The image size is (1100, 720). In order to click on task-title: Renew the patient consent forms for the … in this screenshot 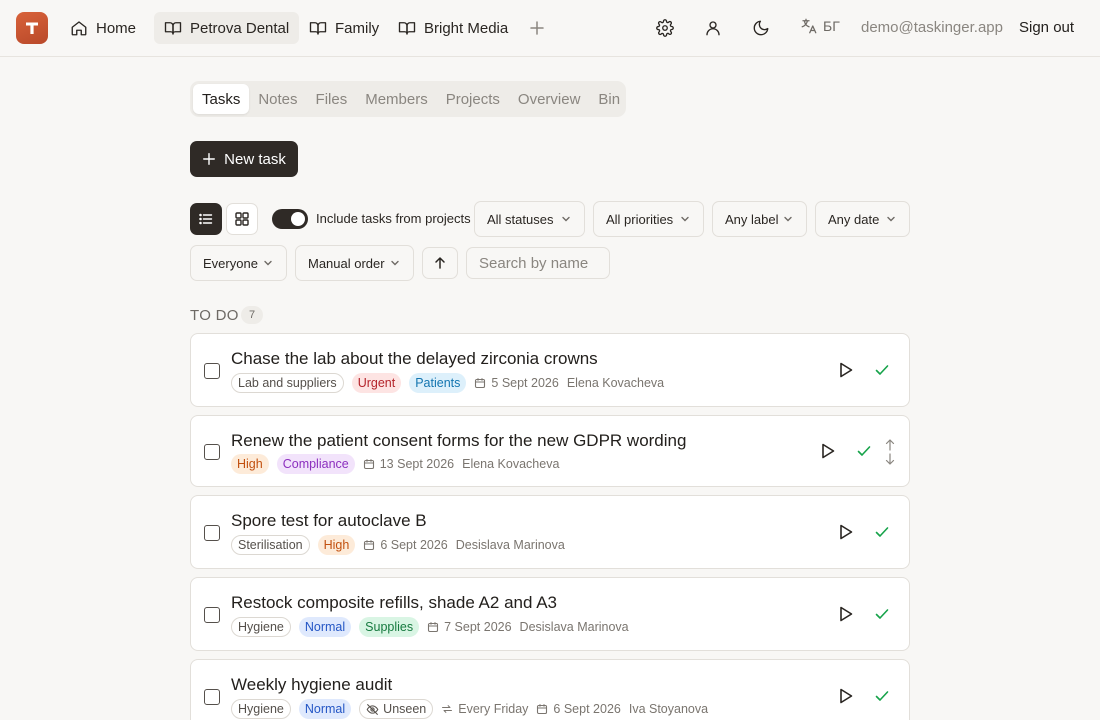, I will do `click(458, 441)`.